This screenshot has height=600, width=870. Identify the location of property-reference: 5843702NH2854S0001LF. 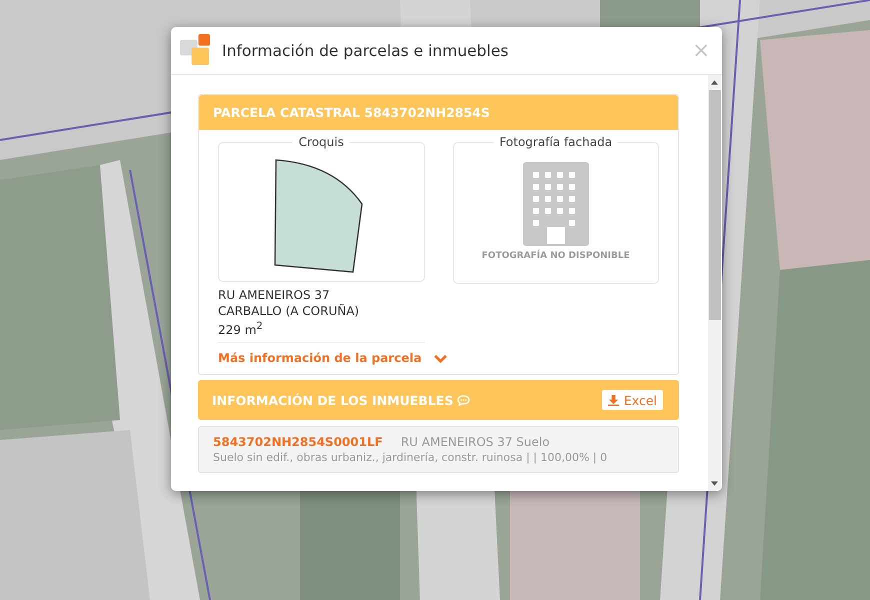
(298, 442).